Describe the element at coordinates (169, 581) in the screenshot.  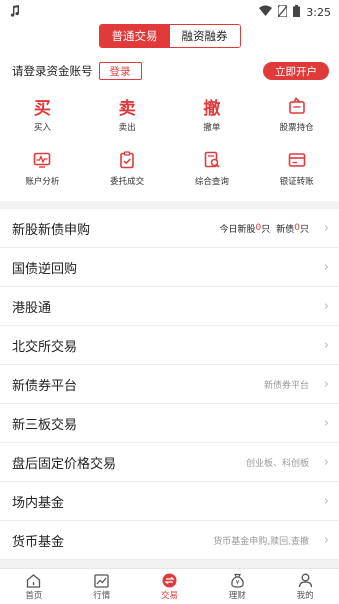
I see `trade-icon` at that location.